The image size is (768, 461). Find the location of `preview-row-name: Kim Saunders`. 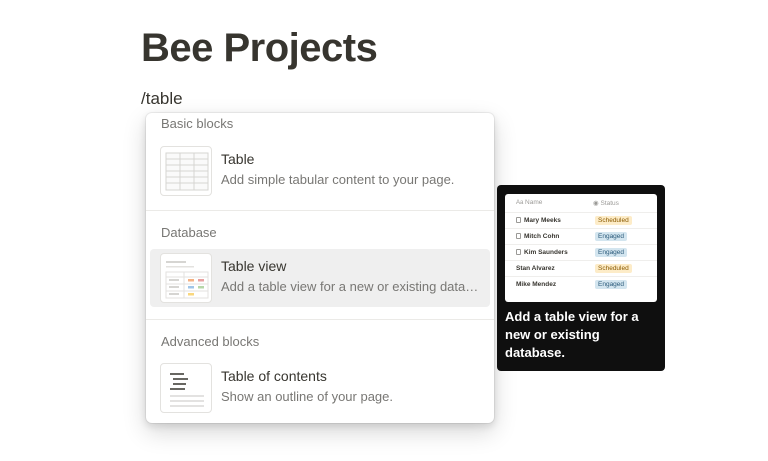

preview-row-name: Kim Saunders is located at coordinates (542, 252).